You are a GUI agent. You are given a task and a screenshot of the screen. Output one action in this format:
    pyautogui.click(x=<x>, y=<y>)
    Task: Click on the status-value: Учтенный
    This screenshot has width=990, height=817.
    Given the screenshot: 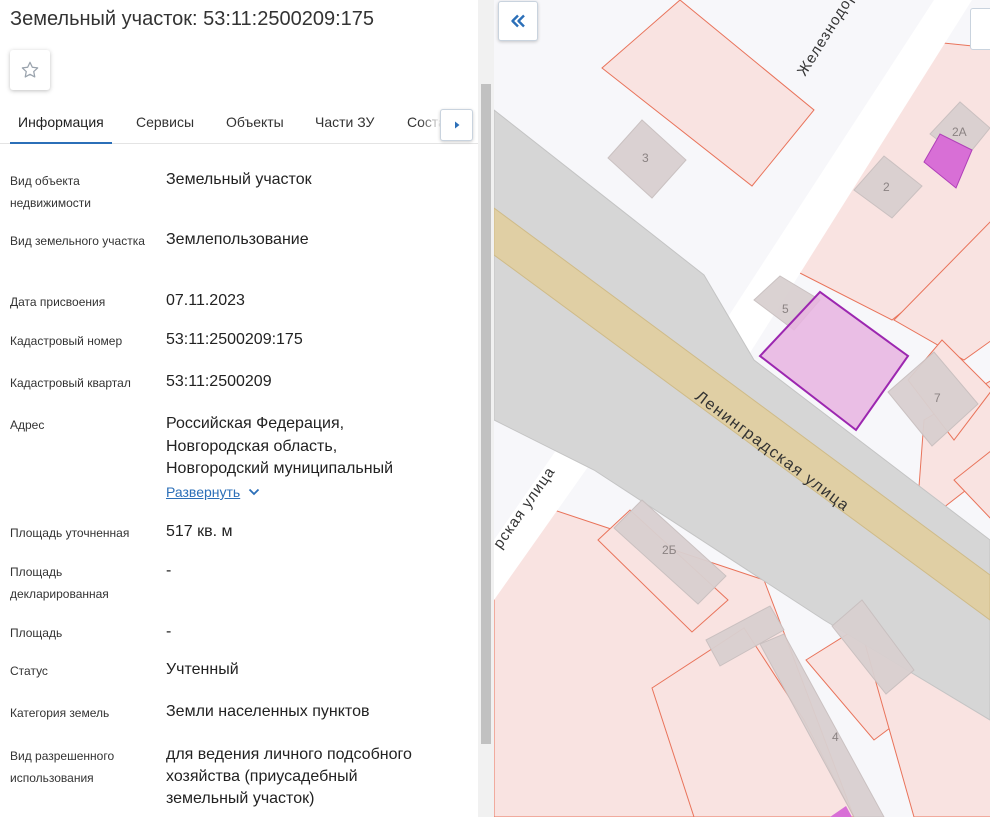 What is the action you would take?
    pyautogui.click(x=202, y=669)
    